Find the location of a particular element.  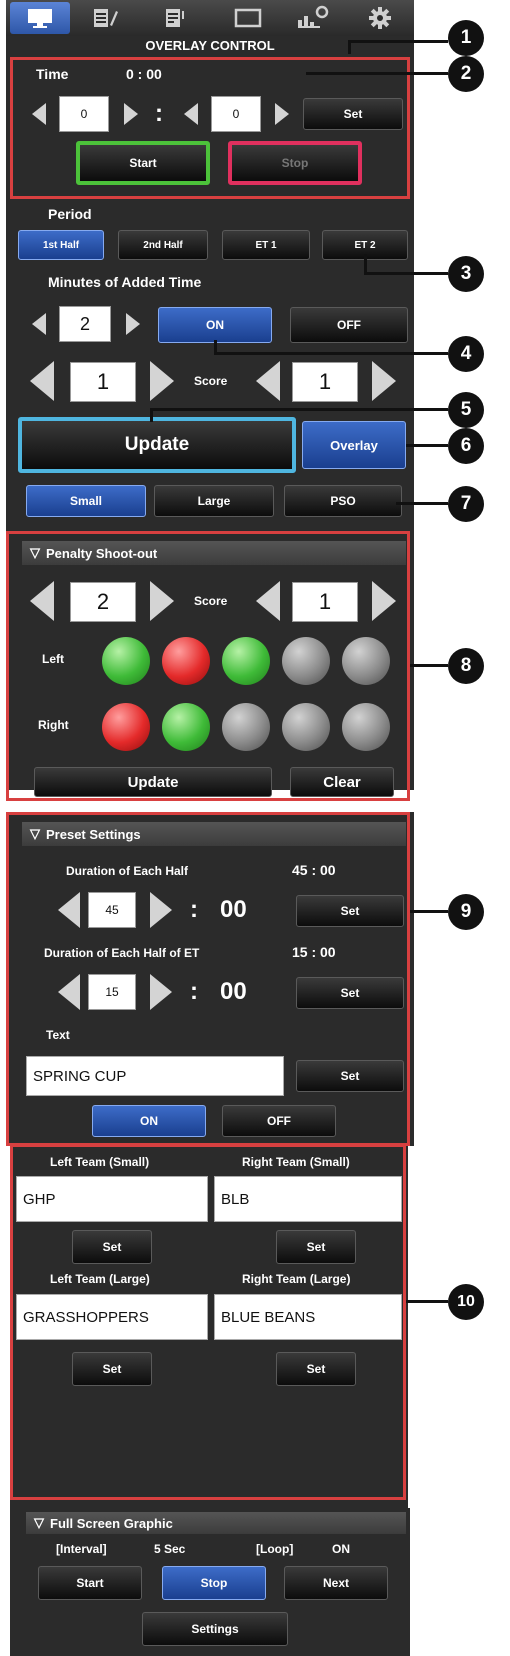

seconds-box: 0 is located at coordinates (236, 114).